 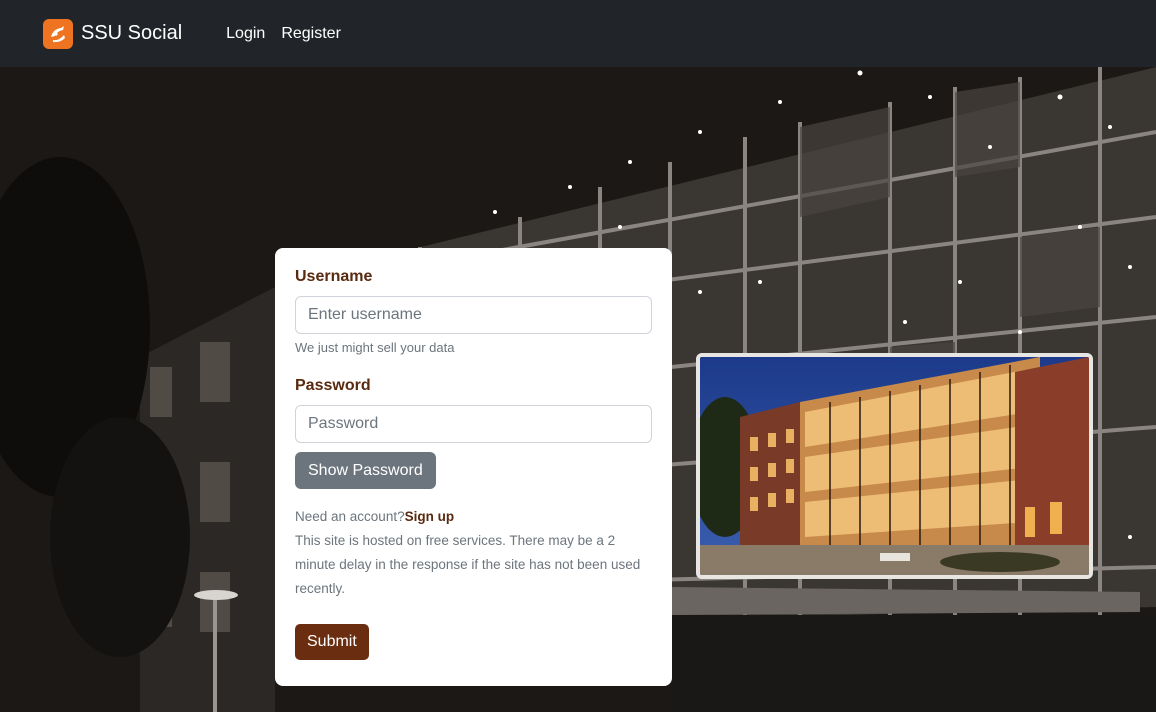 I want to click on show-password-button: Show Password, so click(x=365, y=470).